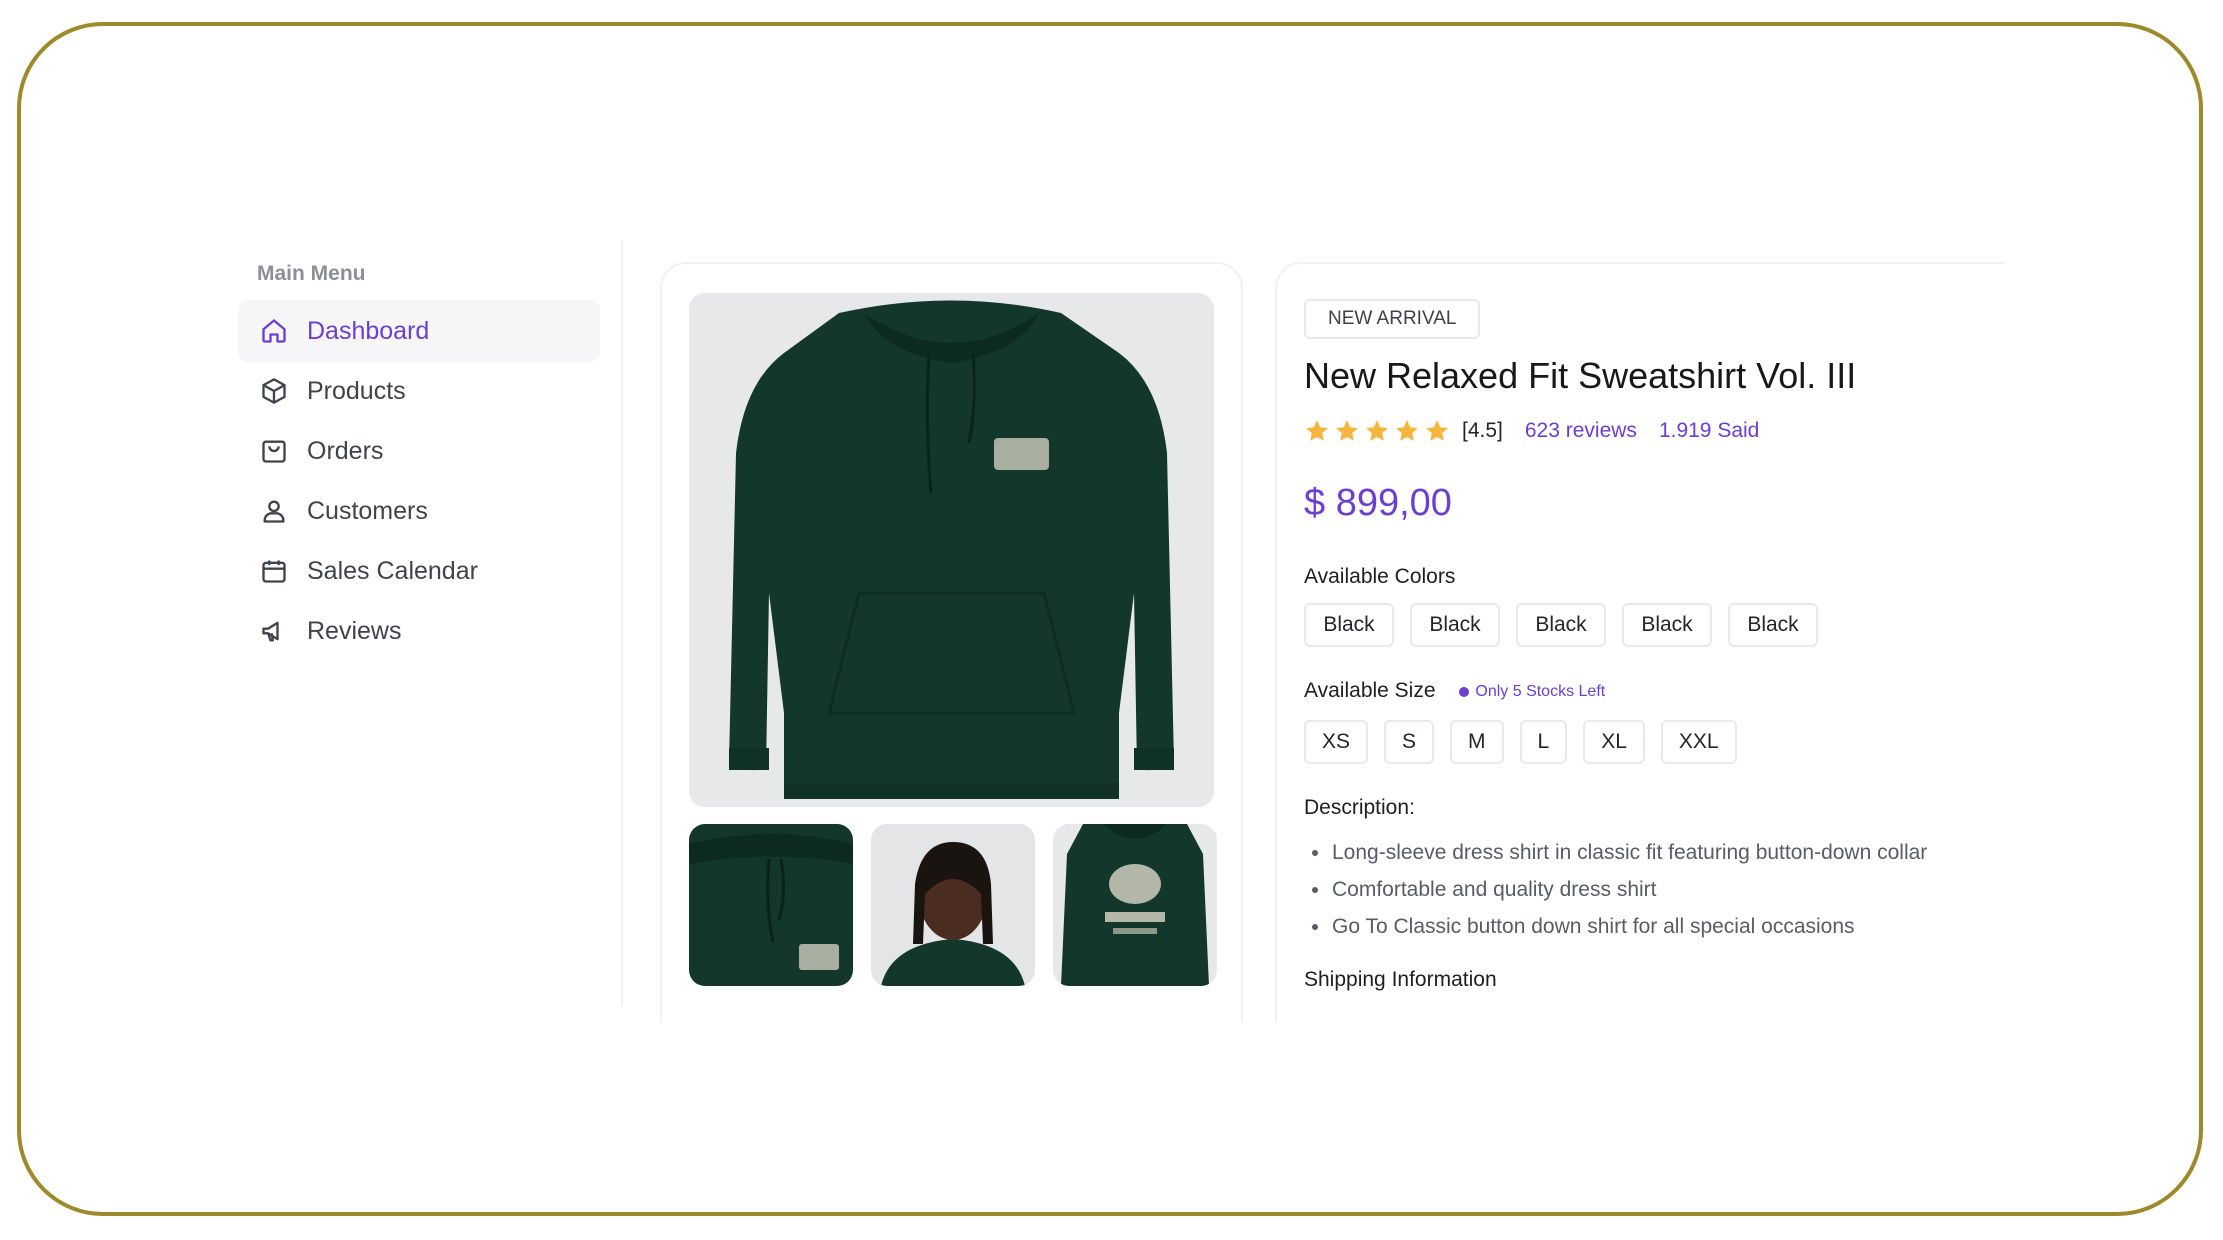 Image resolution: width=2223 pixels, height=1240 pixels. What do you see at coordinates (419, 451) in the screenshot?
I see `sidebar-item-orders: Orders` at bounding box center [419, 451].